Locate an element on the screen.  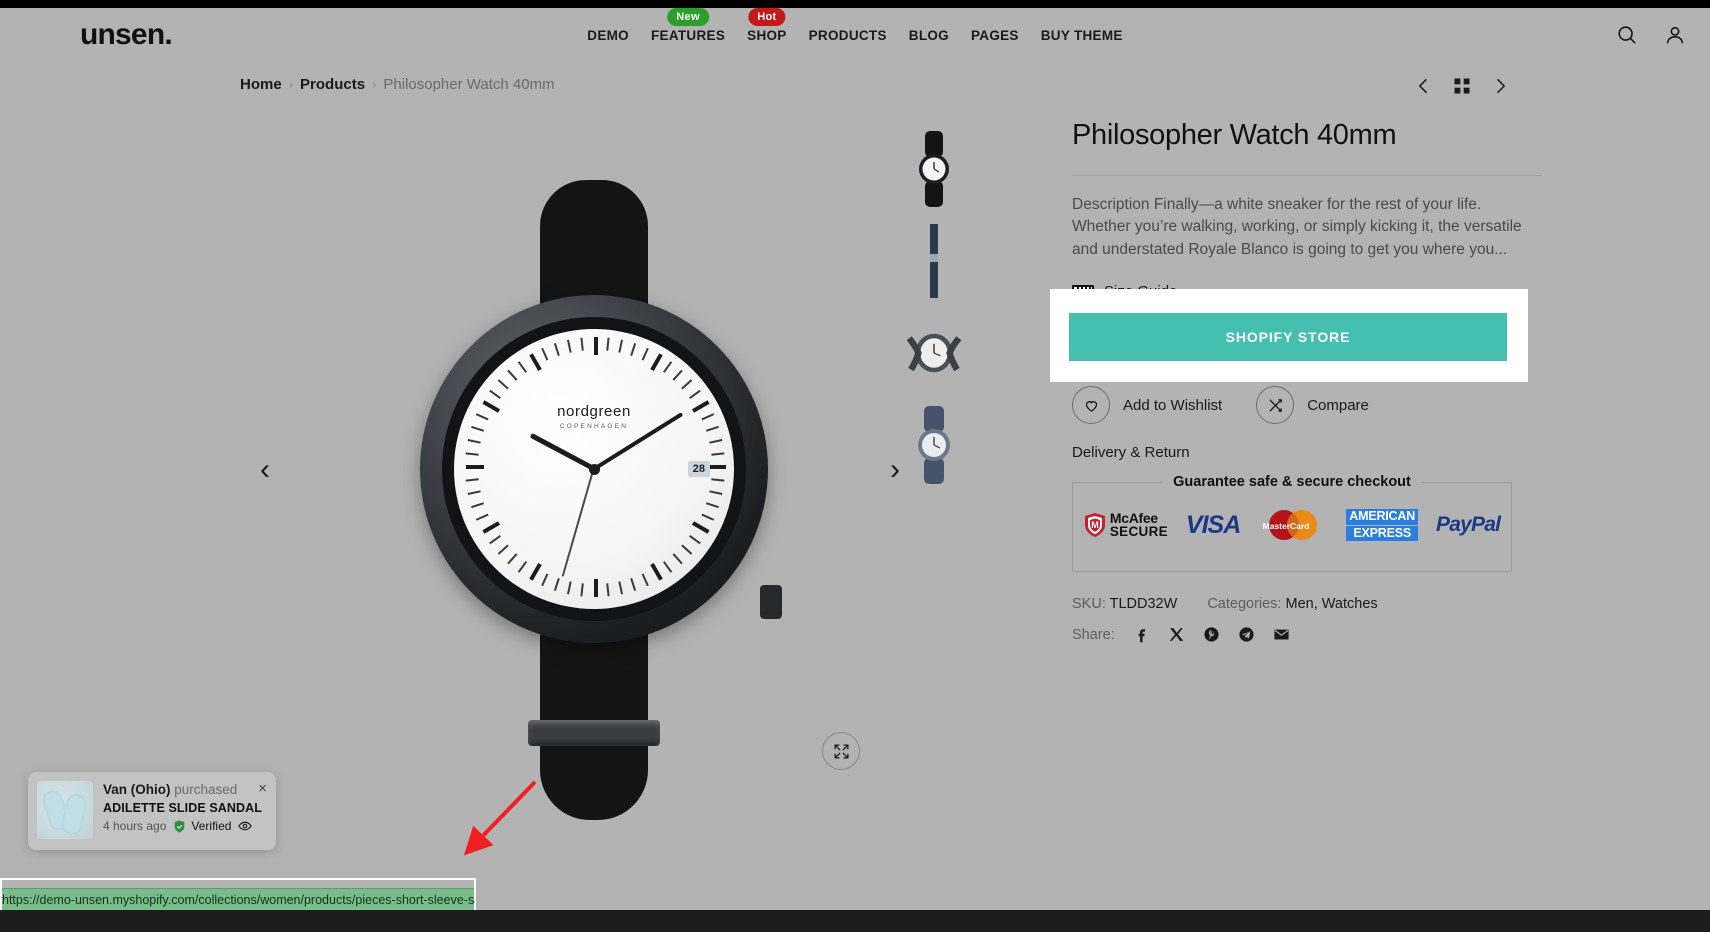
verified-label: Verified is located at coordinates (211, 826).